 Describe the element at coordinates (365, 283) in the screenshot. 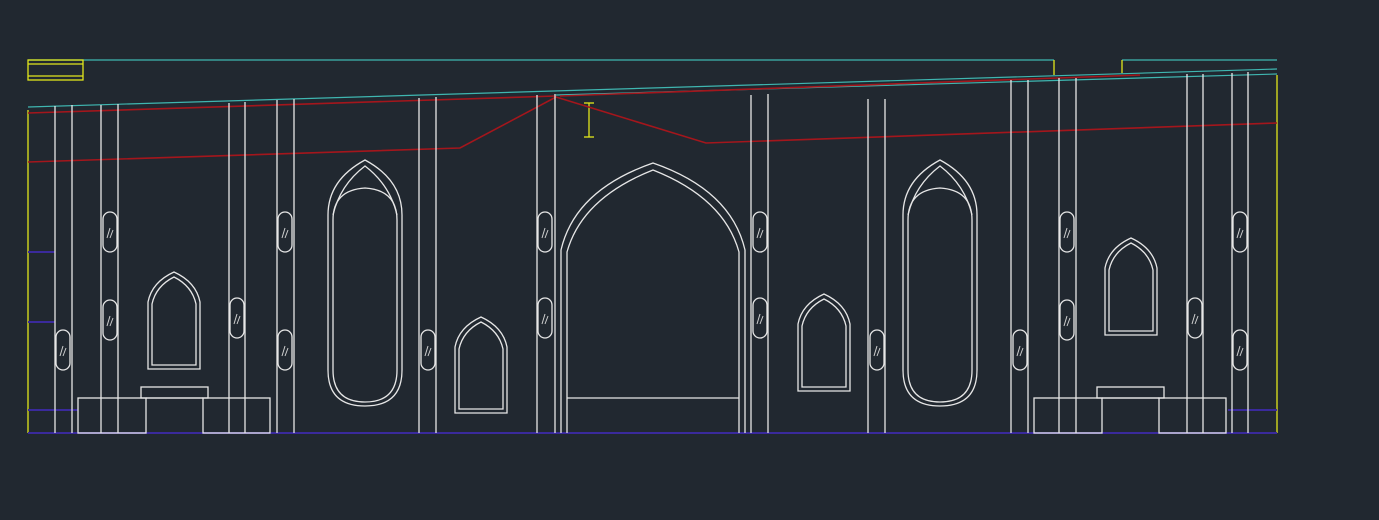

I see `tall-arched-panel-left` at that location.